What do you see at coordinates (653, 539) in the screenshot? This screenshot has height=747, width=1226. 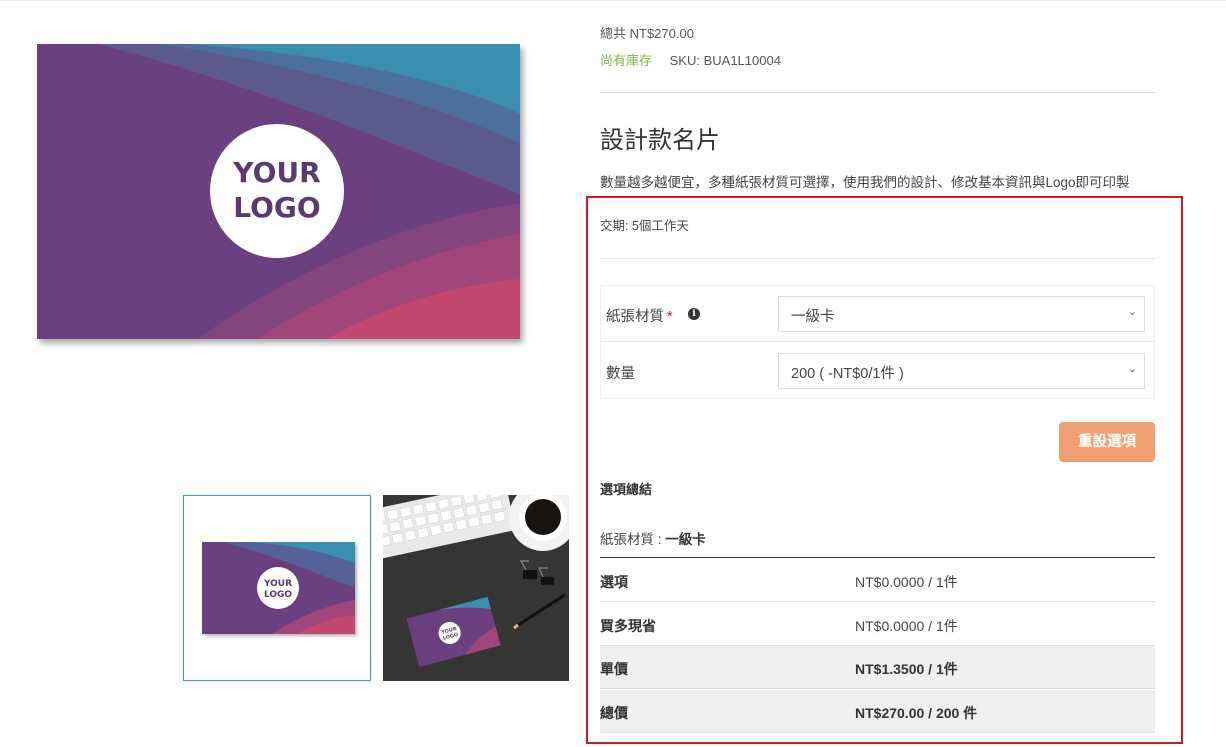 I see `summary-material: 紙張材質 : 一級卡` at bounding box center [653, 539].